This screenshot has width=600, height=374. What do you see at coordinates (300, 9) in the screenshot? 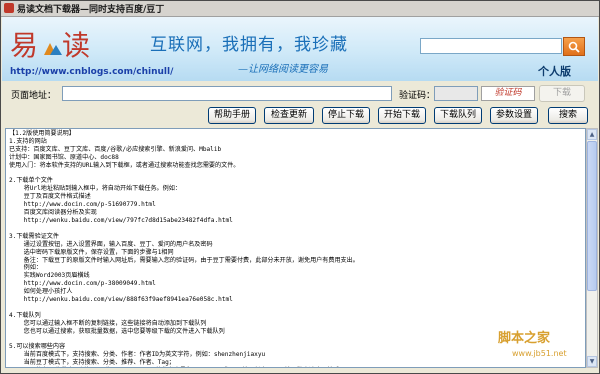
I see `title-bar: 易读文档下载器—同时支持百度/豆丁` at bounding box center [300, 9].